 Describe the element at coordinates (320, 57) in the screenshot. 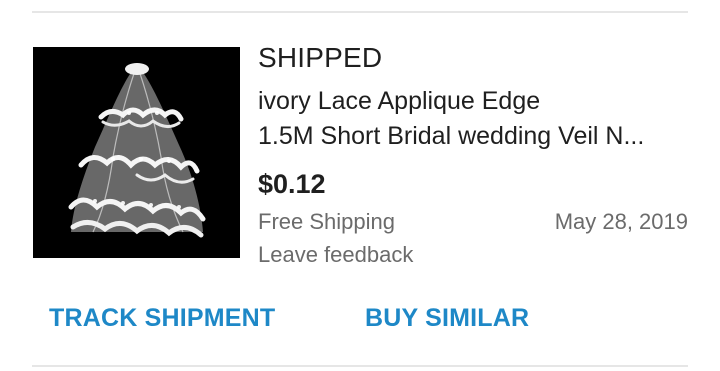

I see `order-status: SHIPPED` at that location.